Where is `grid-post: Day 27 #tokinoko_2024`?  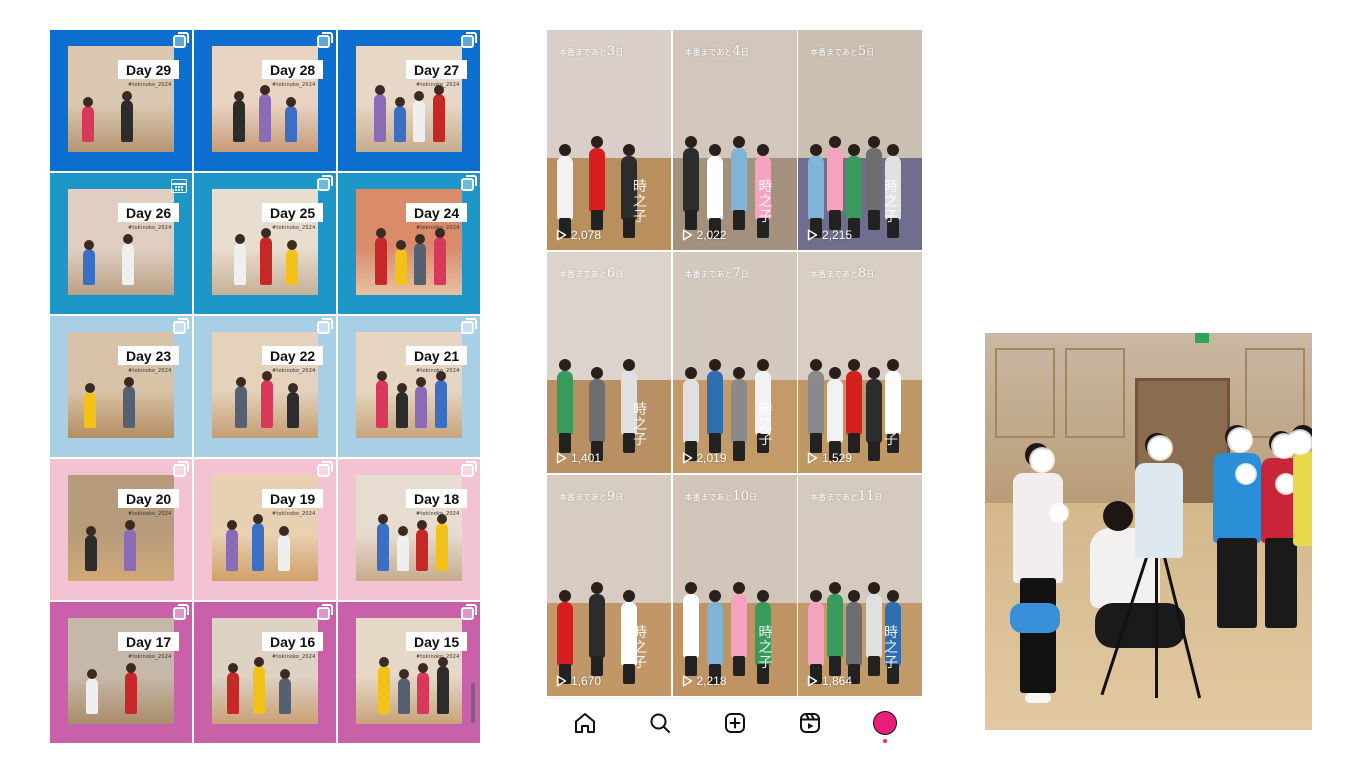
grid-post: Day 27 #tokinoko_2024 is located at coordinates (409, 100).